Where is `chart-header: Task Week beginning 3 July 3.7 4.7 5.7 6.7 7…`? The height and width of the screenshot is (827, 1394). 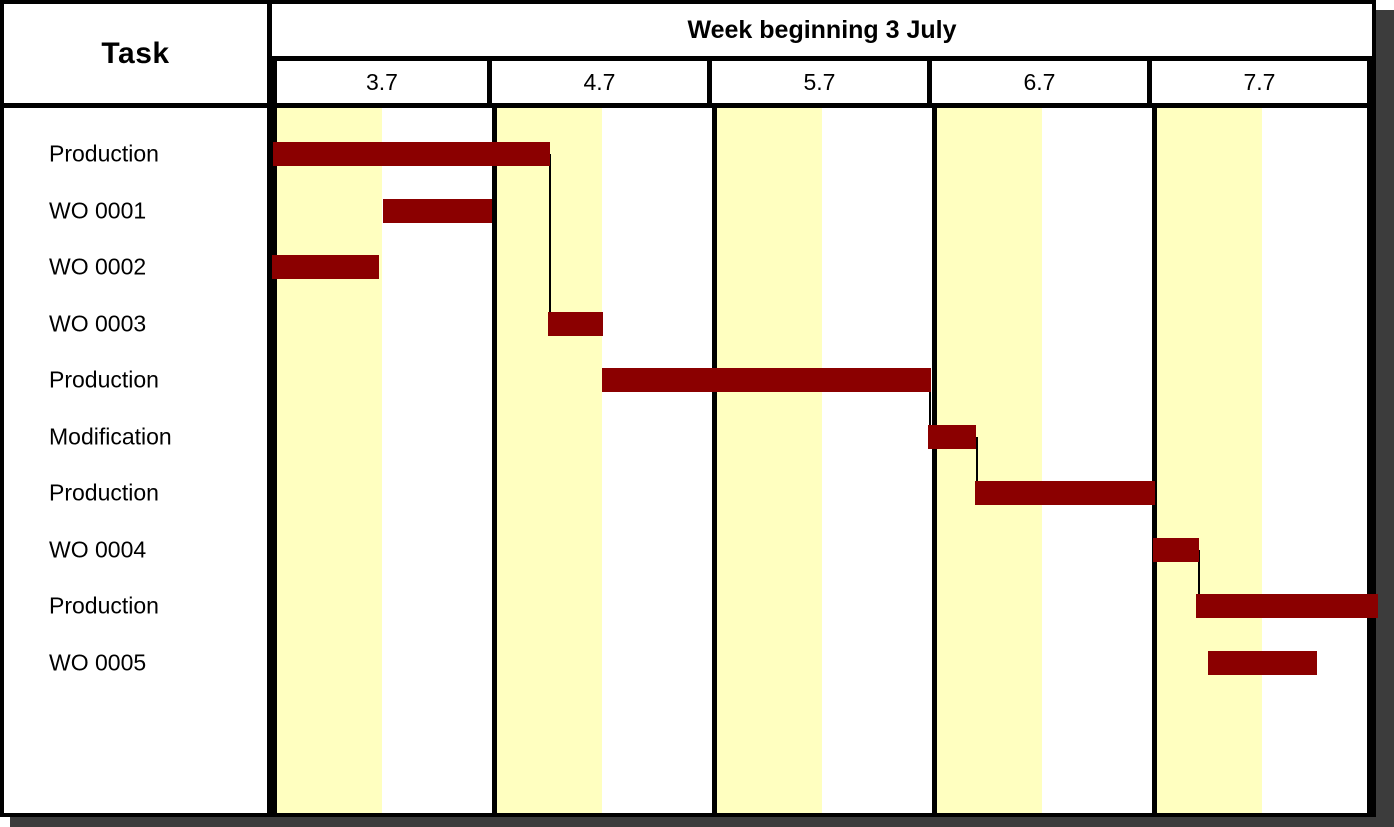
chart-header: Task Week beginning 3 July 3.7 4.7 5.7 6.7 7… is located at coordinates (688, 56).